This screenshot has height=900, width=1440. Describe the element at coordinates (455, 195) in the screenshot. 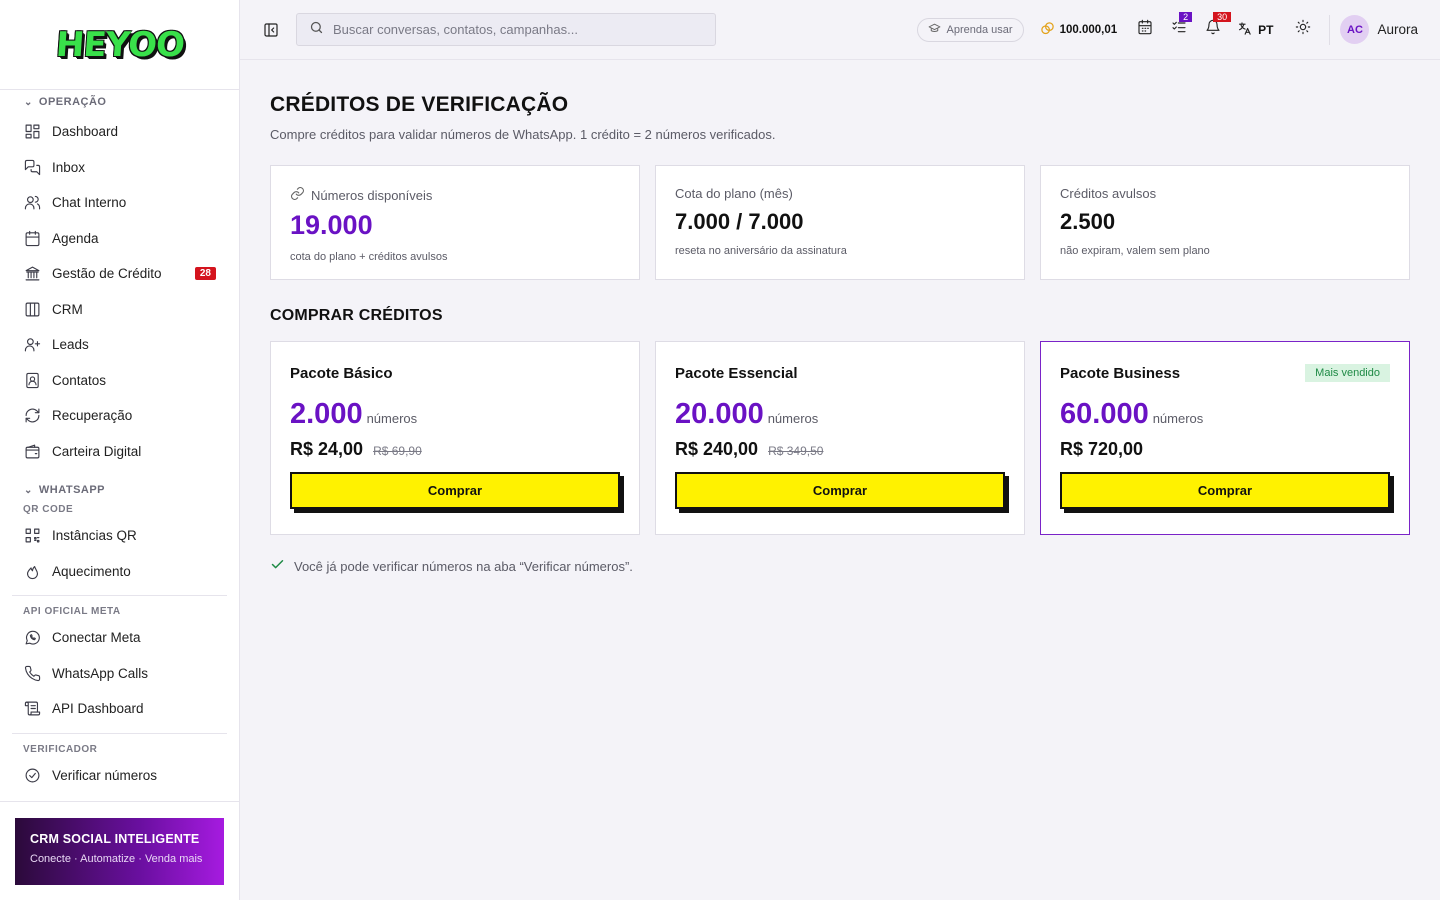

I see `stat-label: Números disponíveis` at that location.